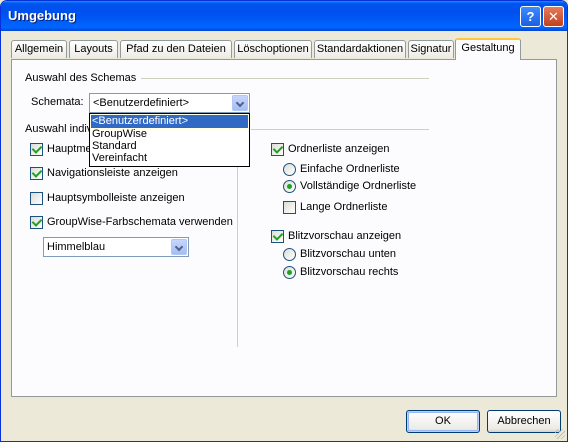  I want to click on title-bar: Umgebung ? ✕, so click(284, 16).